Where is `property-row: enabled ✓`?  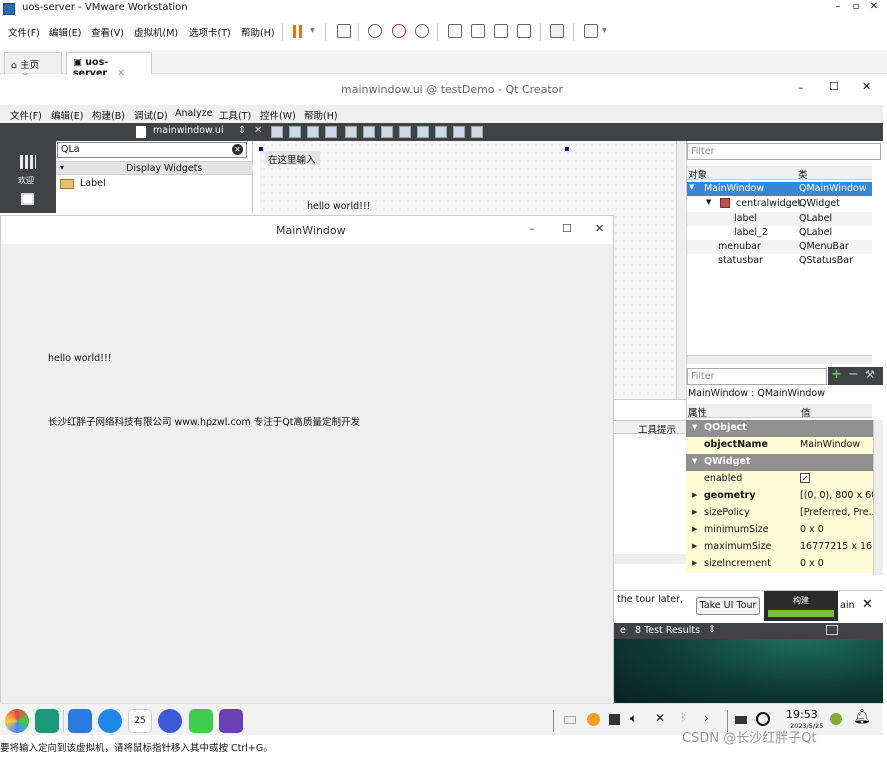
property-row: enabled ✓ is located at coordinates (779, 479).